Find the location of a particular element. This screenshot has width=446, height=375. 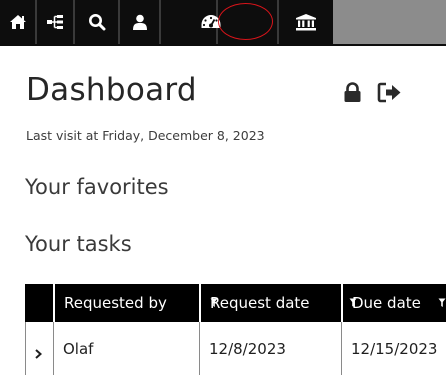

home-button is located at coordinates (18, 22).